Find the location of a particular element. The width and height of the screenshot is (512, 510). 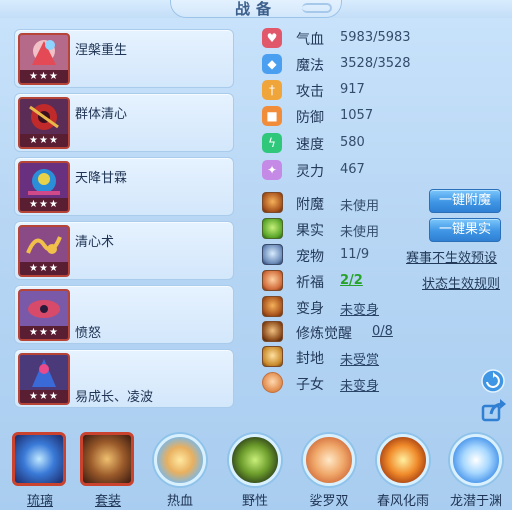

stat-label: 灵力 is located at coordinates (310, 172).